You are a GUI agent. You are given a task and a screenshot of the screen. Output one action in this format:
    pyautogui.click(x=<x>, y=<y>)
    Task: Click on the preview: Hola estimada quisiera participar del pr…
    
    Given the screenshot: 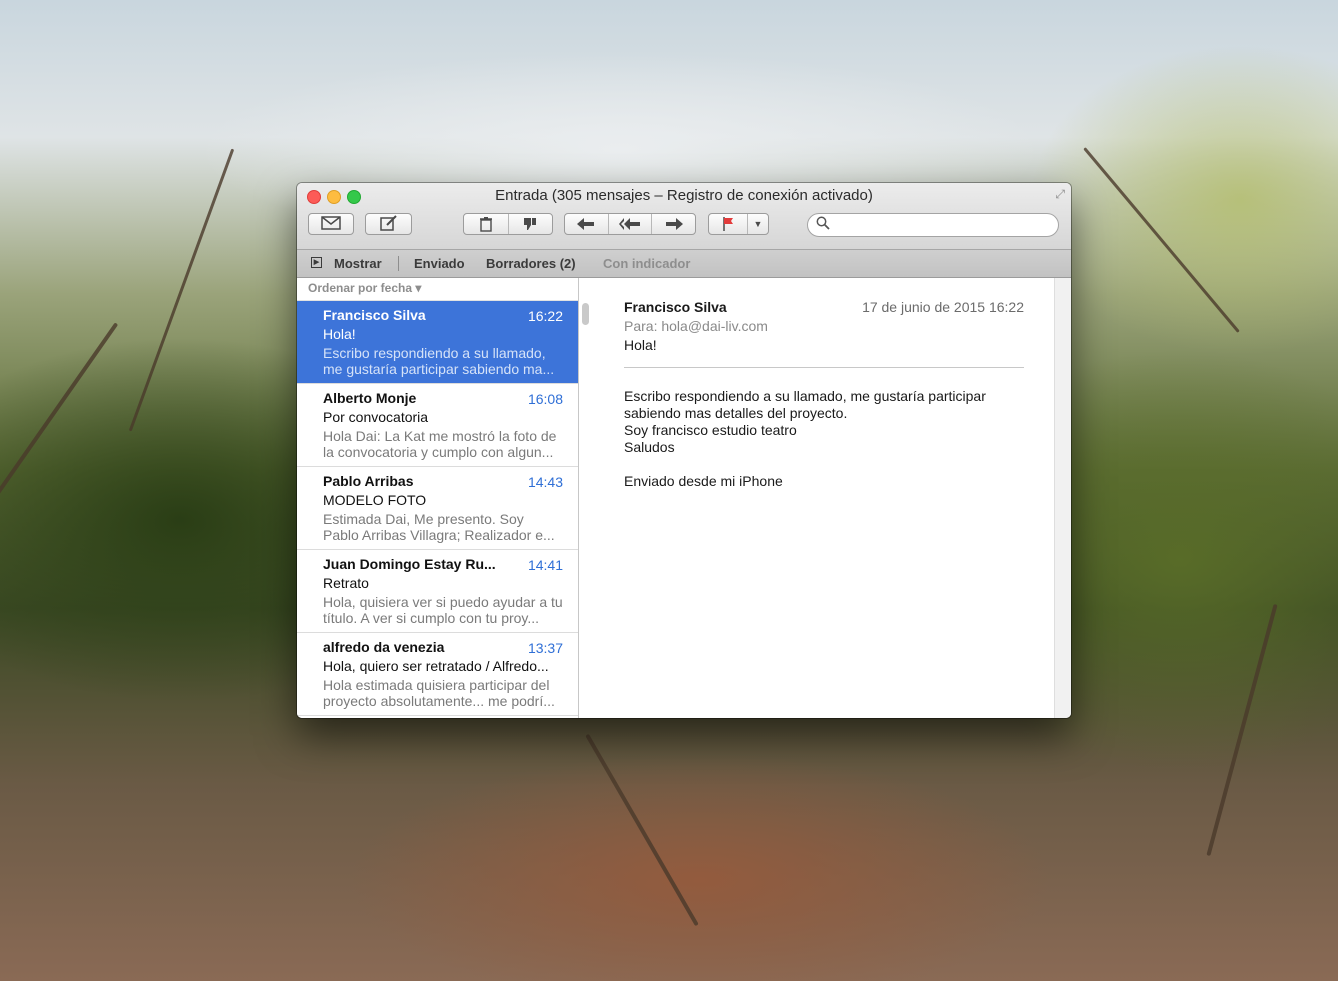 What is the action you would take?
    pyautogui.click(x=439, y=693)
    